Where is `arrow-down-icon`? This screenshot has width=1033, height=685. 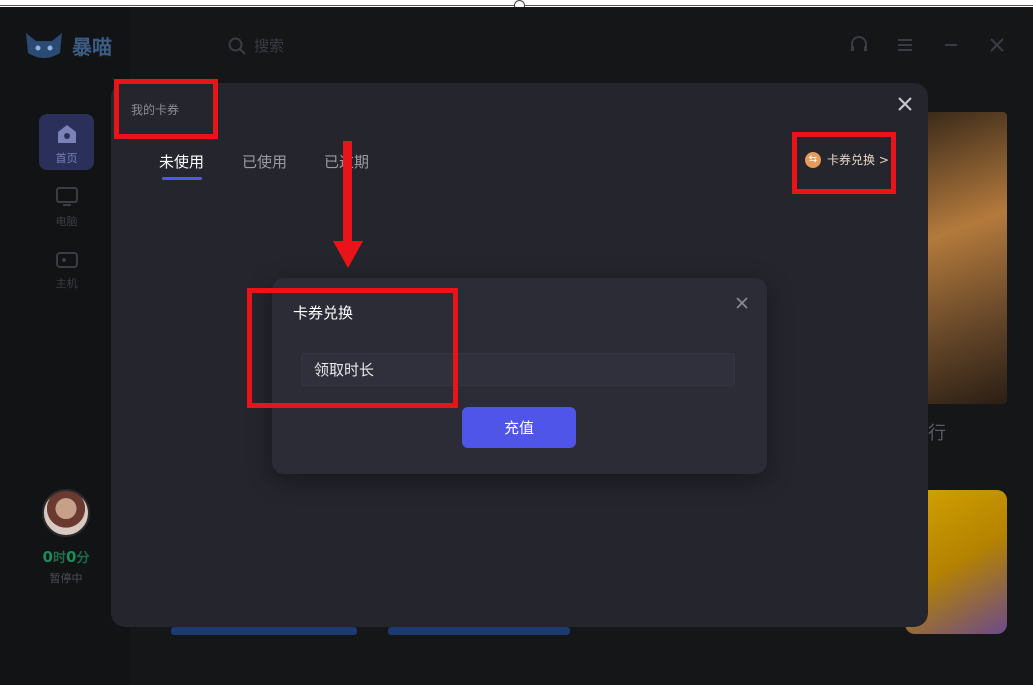 arrow-down-icon is located at coordinates (348, 204).